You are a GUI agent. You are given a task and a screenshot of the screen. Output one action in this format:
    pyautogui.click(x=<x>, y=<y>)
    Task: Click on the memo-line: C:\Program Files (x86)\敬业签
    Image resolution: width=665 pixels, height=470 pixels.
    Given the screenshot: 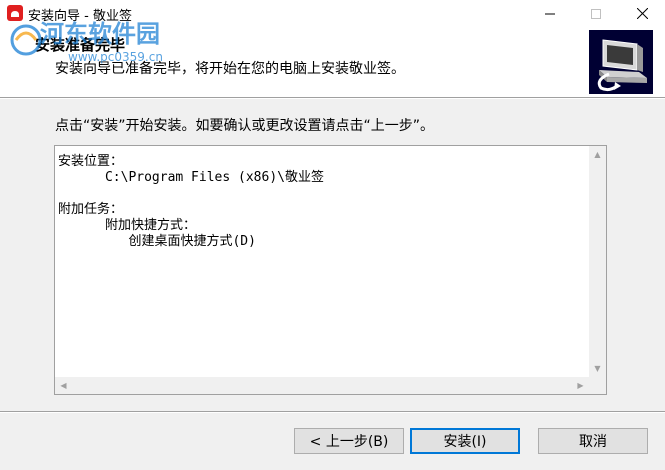 What is the action you would take?
    pyautogui.click(x=191, y=177)
    